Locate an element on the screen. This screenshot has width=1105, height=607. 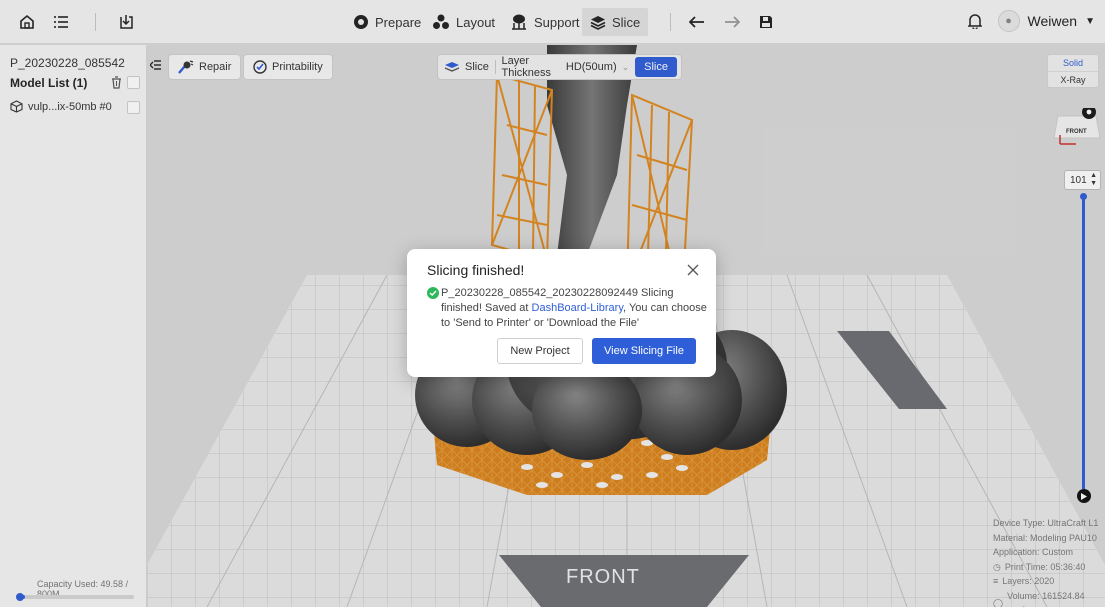
cube-icon is located at coordinates (16, 106).